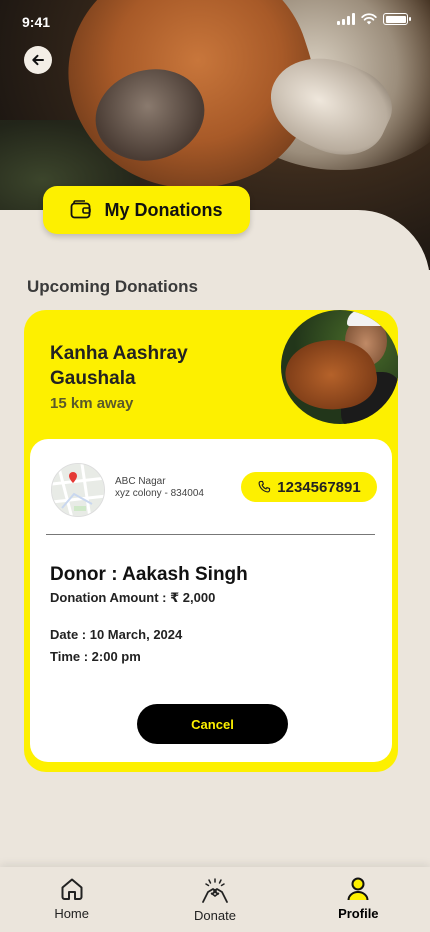 This screenshot has height=932, width=430. What do you see at coordinates (215, 890) in the screenshot?
I see `donate-icon` at bounding box center [215, 890].